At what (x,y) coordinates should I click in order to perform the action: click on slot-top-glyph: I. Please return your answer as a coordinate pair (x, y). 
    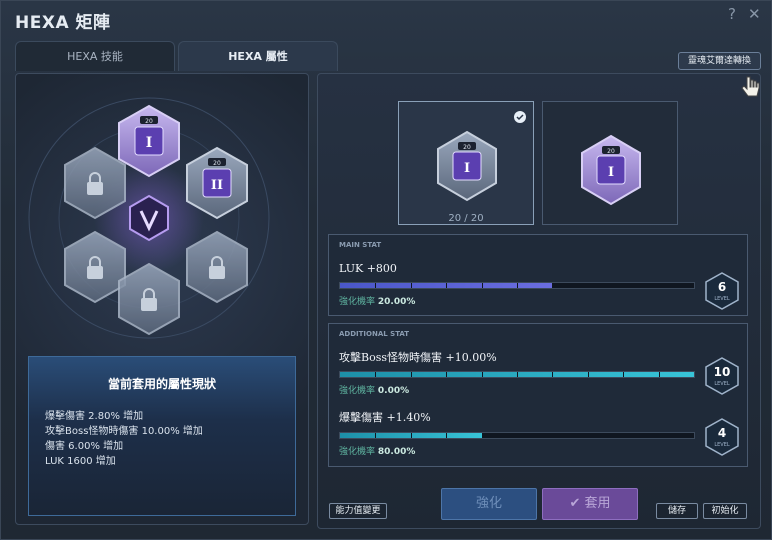
    Looking at the image, I should click on (149, 143).